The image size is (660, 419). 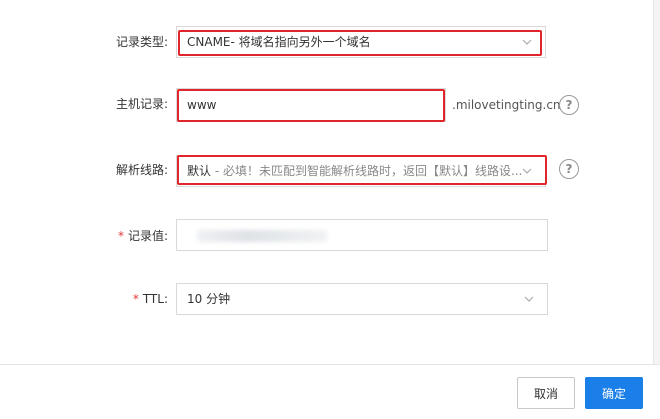 What do you see at coordinates (614, 393) in the screenshot?
I see `confirm-button: 确定` at bounding box center [614, 393].